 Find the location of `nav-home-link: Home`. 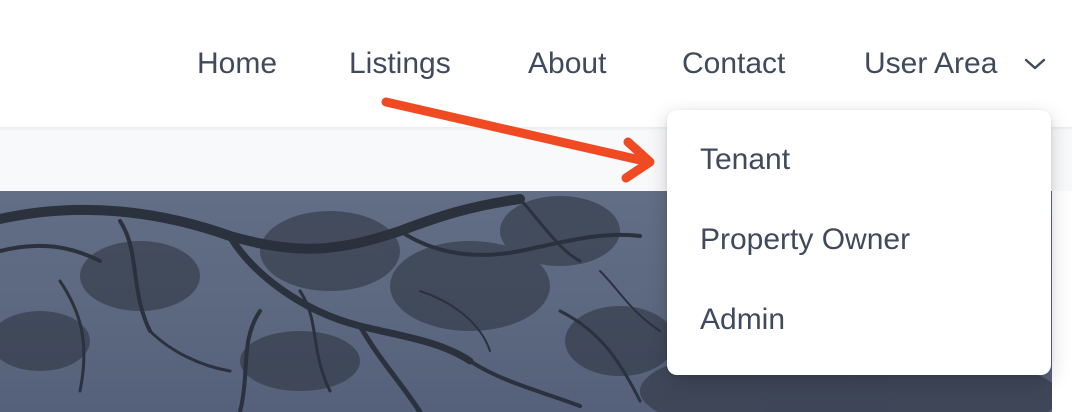

nav-home-link: Home is located at coordinates (237, 64).